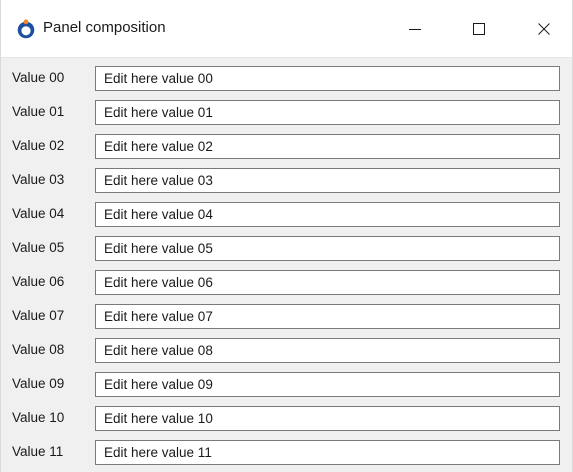 The width and height of the screenshot is (573, 472). Describe the element at coordinates (38, 451) in the screenshot. I see `value-label-11: Value 11` at that location.